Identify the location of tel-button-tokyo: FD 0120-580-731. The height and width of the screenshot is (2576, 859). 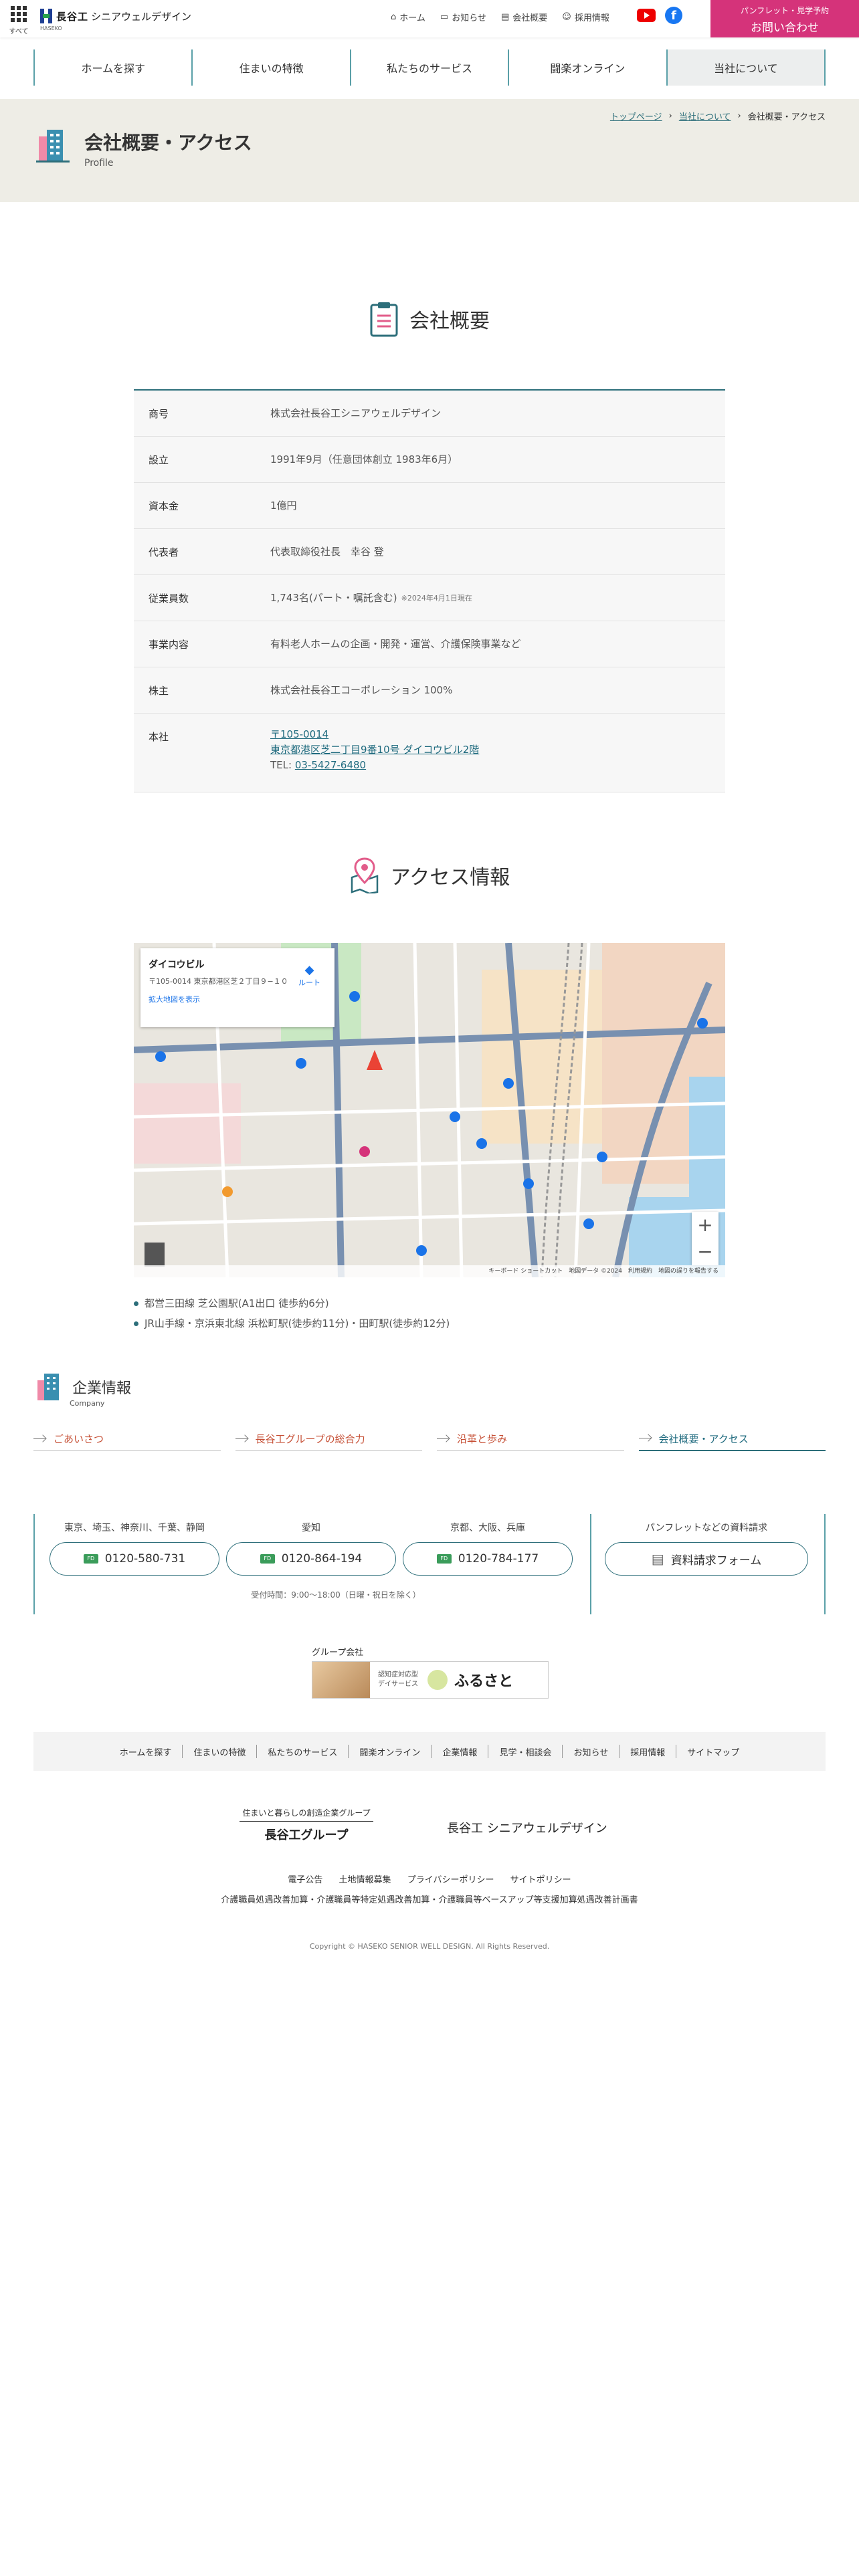
(134, 1559).